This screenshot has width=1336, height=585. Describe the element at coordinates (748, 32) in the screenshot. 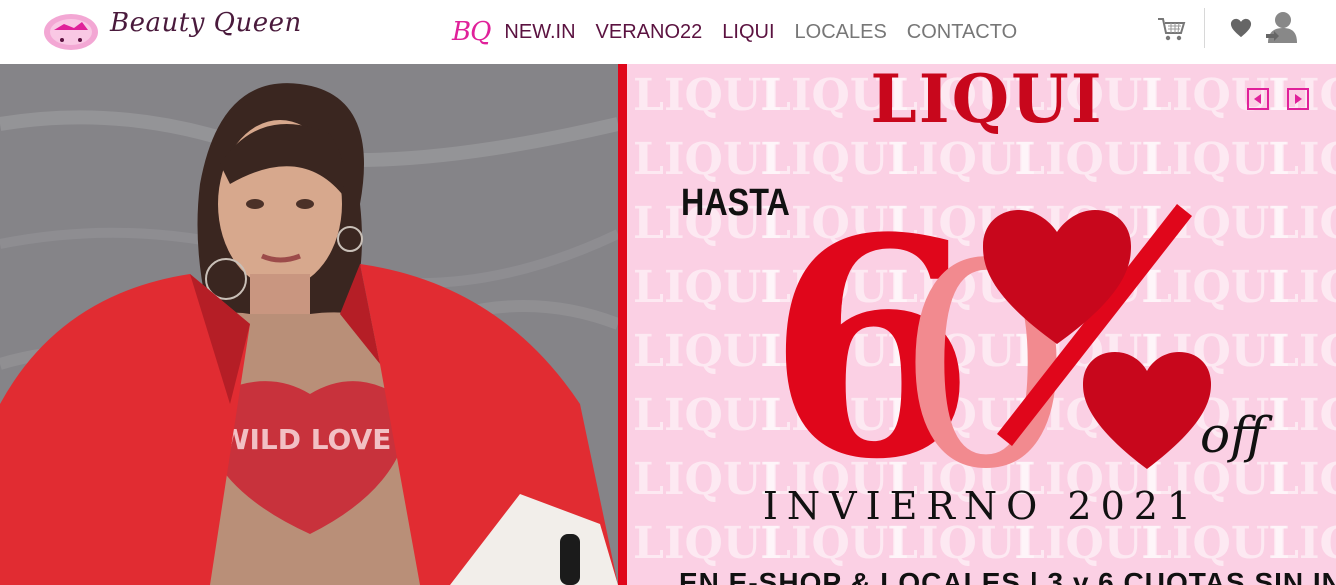

I see `nav-item-liqui: LIQUI` at that location.